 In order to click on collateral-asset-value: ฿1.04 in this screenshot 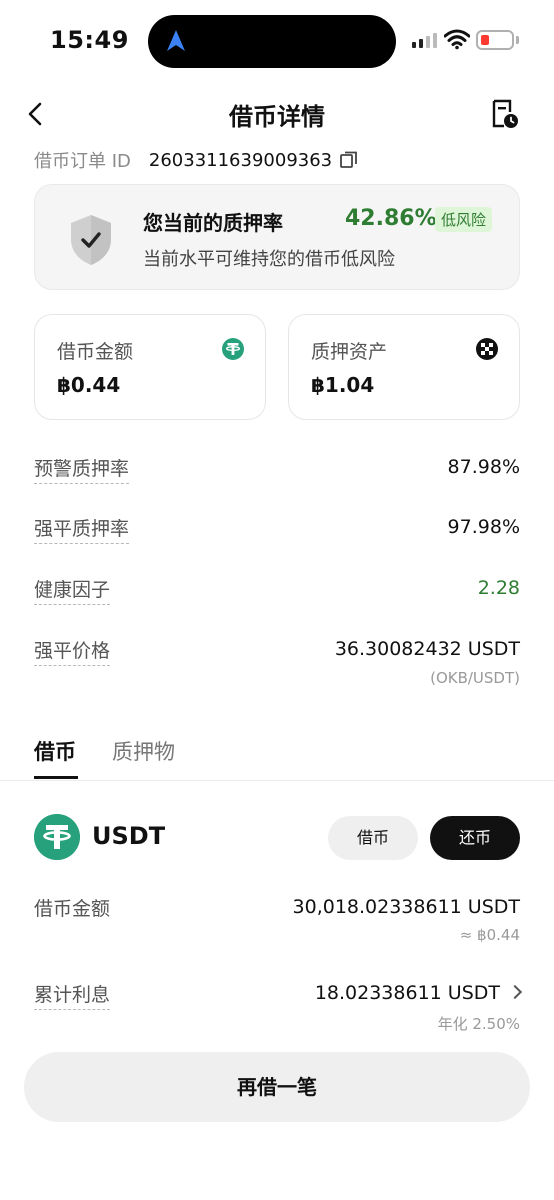, I will do `click(343, 385)`.